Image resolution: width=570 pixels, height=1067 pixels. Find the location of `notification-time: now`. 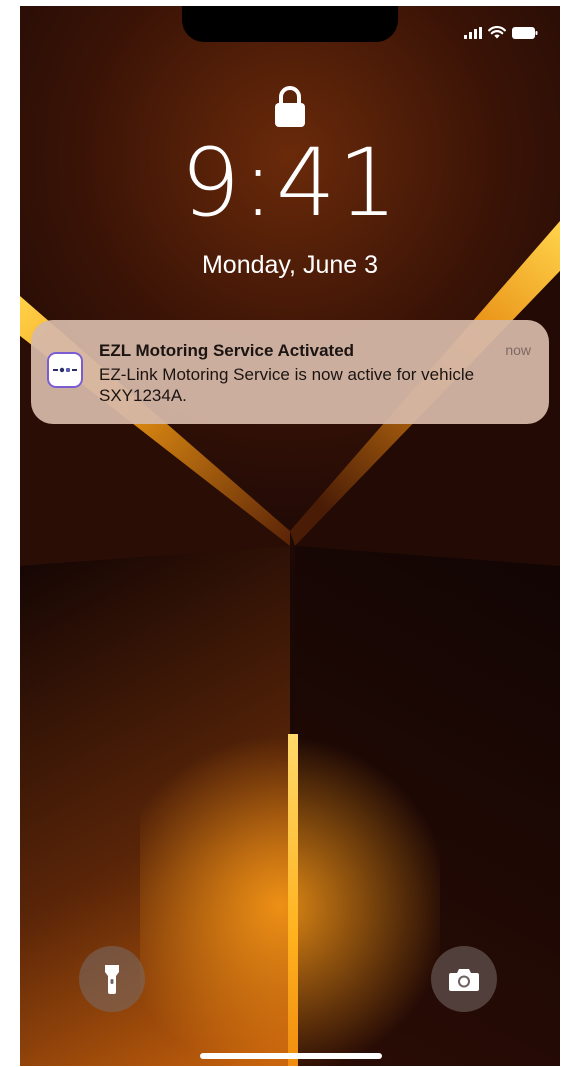

notification-time: now is located at coordinates (518, 350).